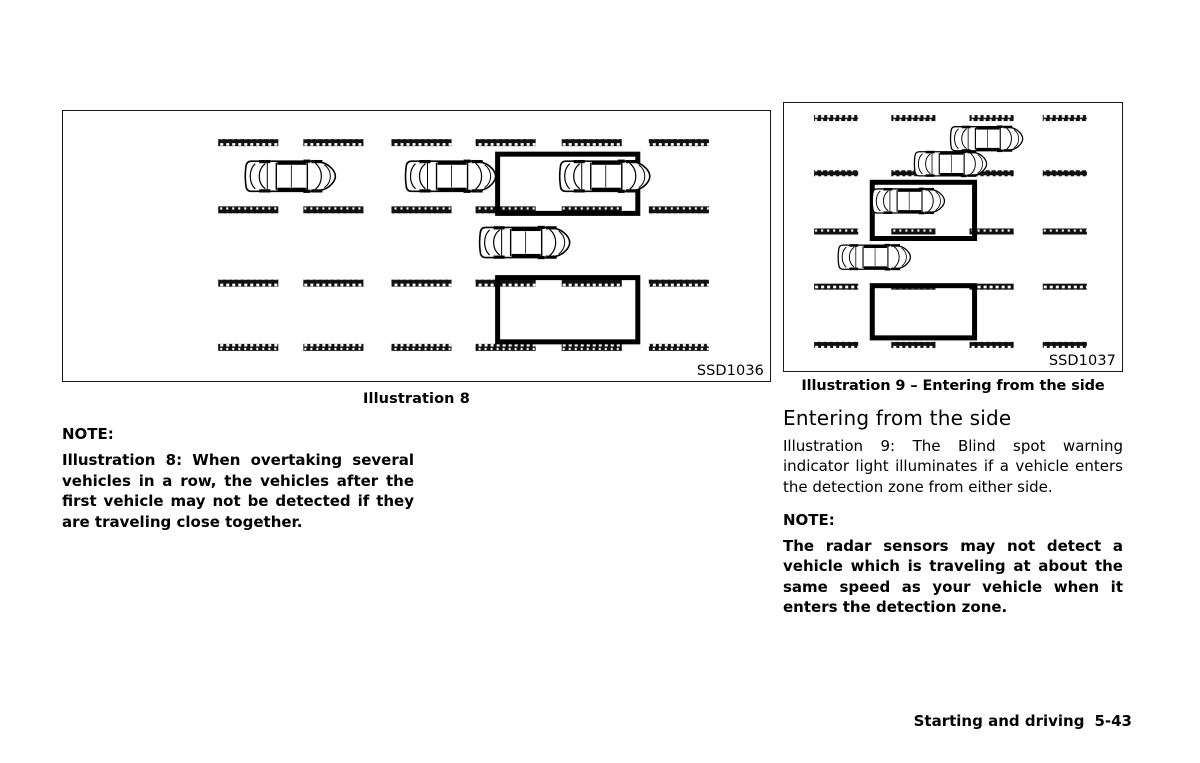  I want to click on footer-section-label: Starting and driving, so click(999, 721).